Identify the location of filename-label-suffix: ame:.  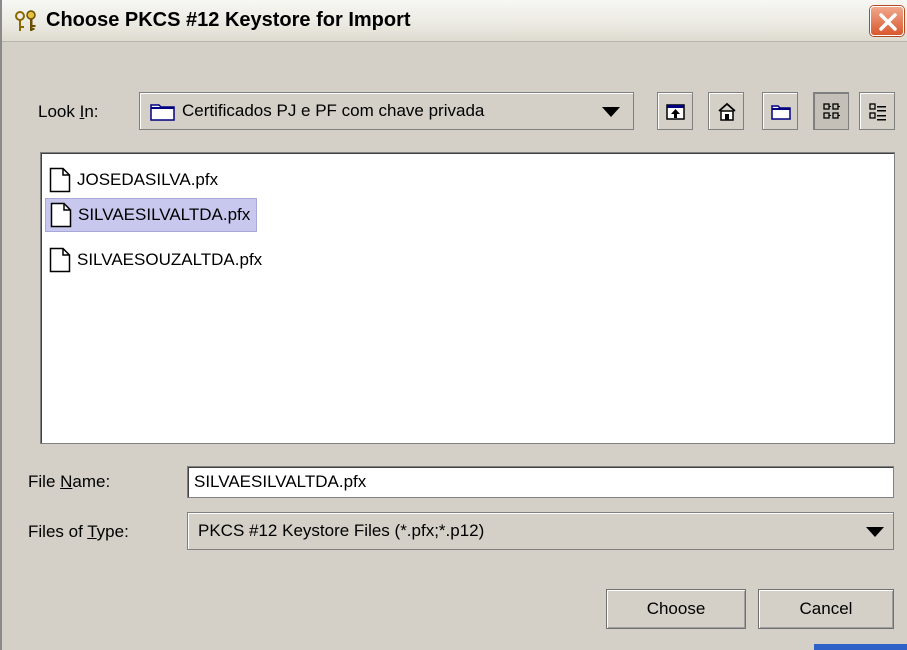
(91, 481).